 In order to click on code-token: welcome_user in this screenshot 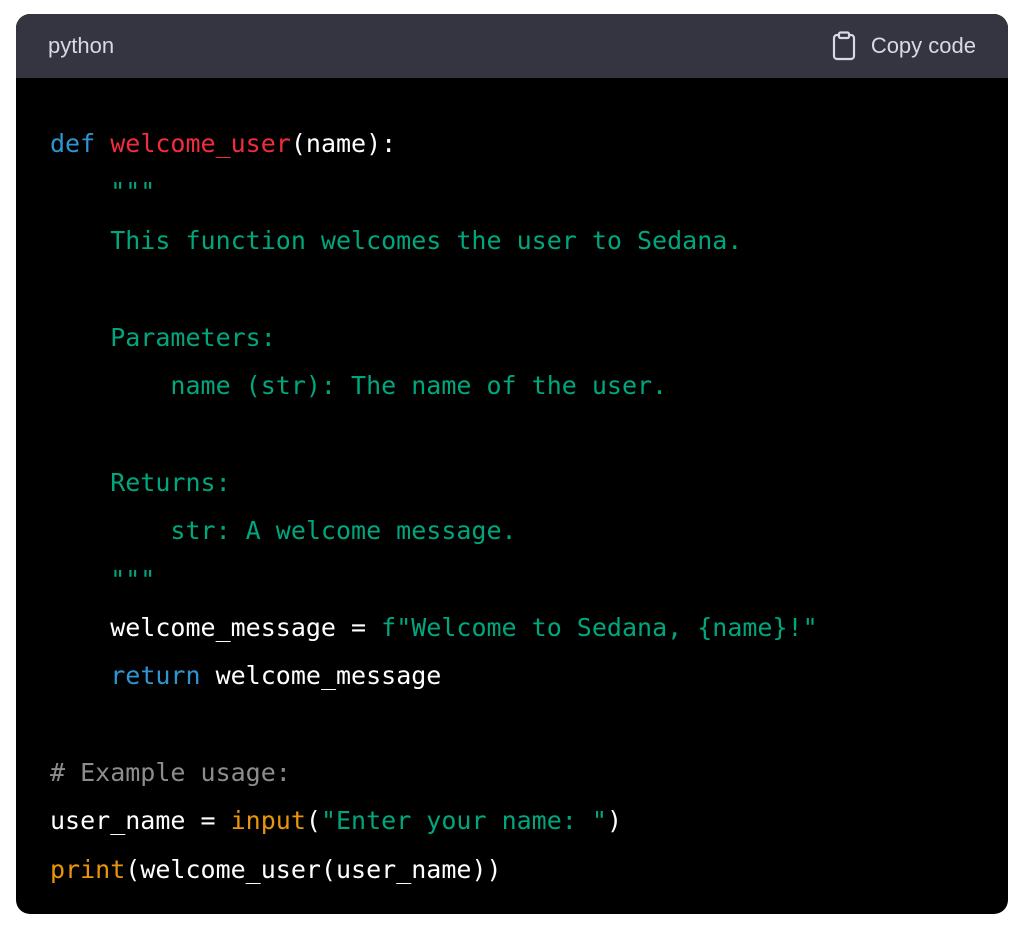, I will do `click(200, 143)`.